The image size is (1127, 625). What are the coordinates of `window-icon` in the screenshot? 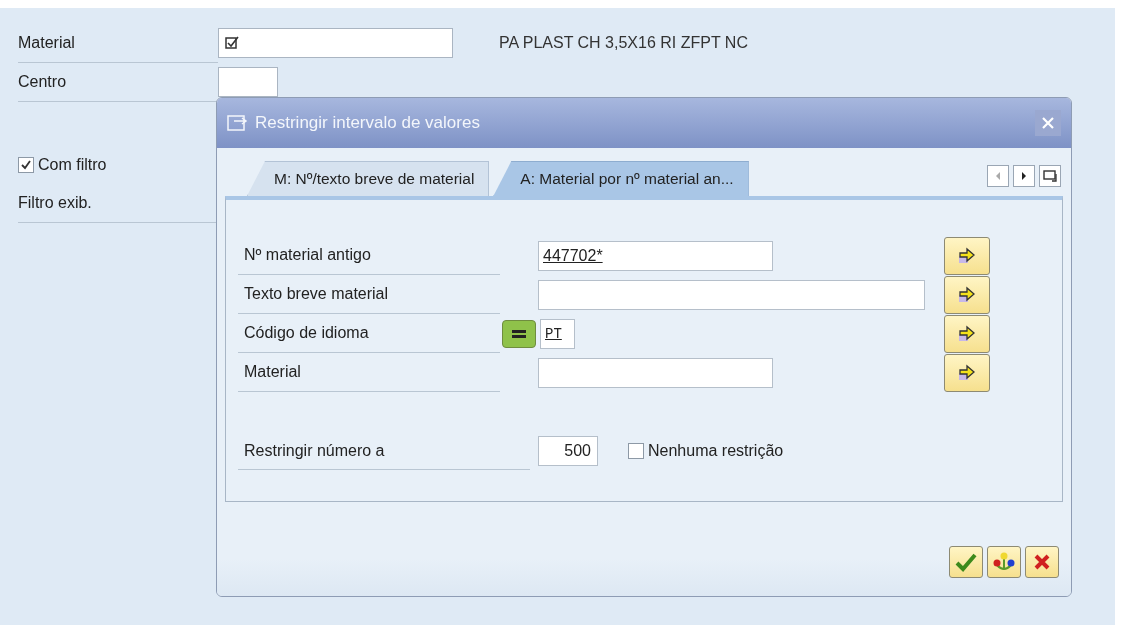 It's located at (238, 123).